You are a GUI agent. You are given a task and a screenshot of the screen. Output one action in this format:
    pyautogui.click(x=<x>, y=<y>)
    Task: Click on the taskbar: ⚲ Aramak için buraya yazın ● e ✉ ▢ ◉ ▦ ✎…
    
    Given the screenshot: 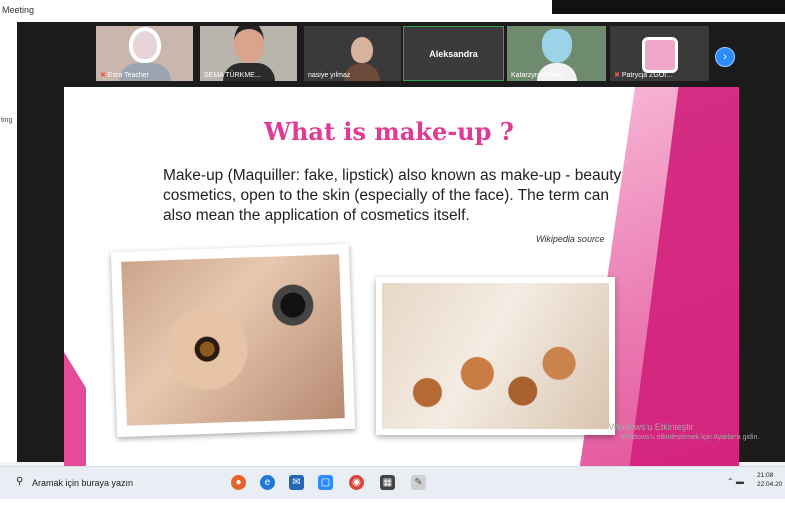 What is the action you would take?
    pyautogui.click(x=392, y=483)
    